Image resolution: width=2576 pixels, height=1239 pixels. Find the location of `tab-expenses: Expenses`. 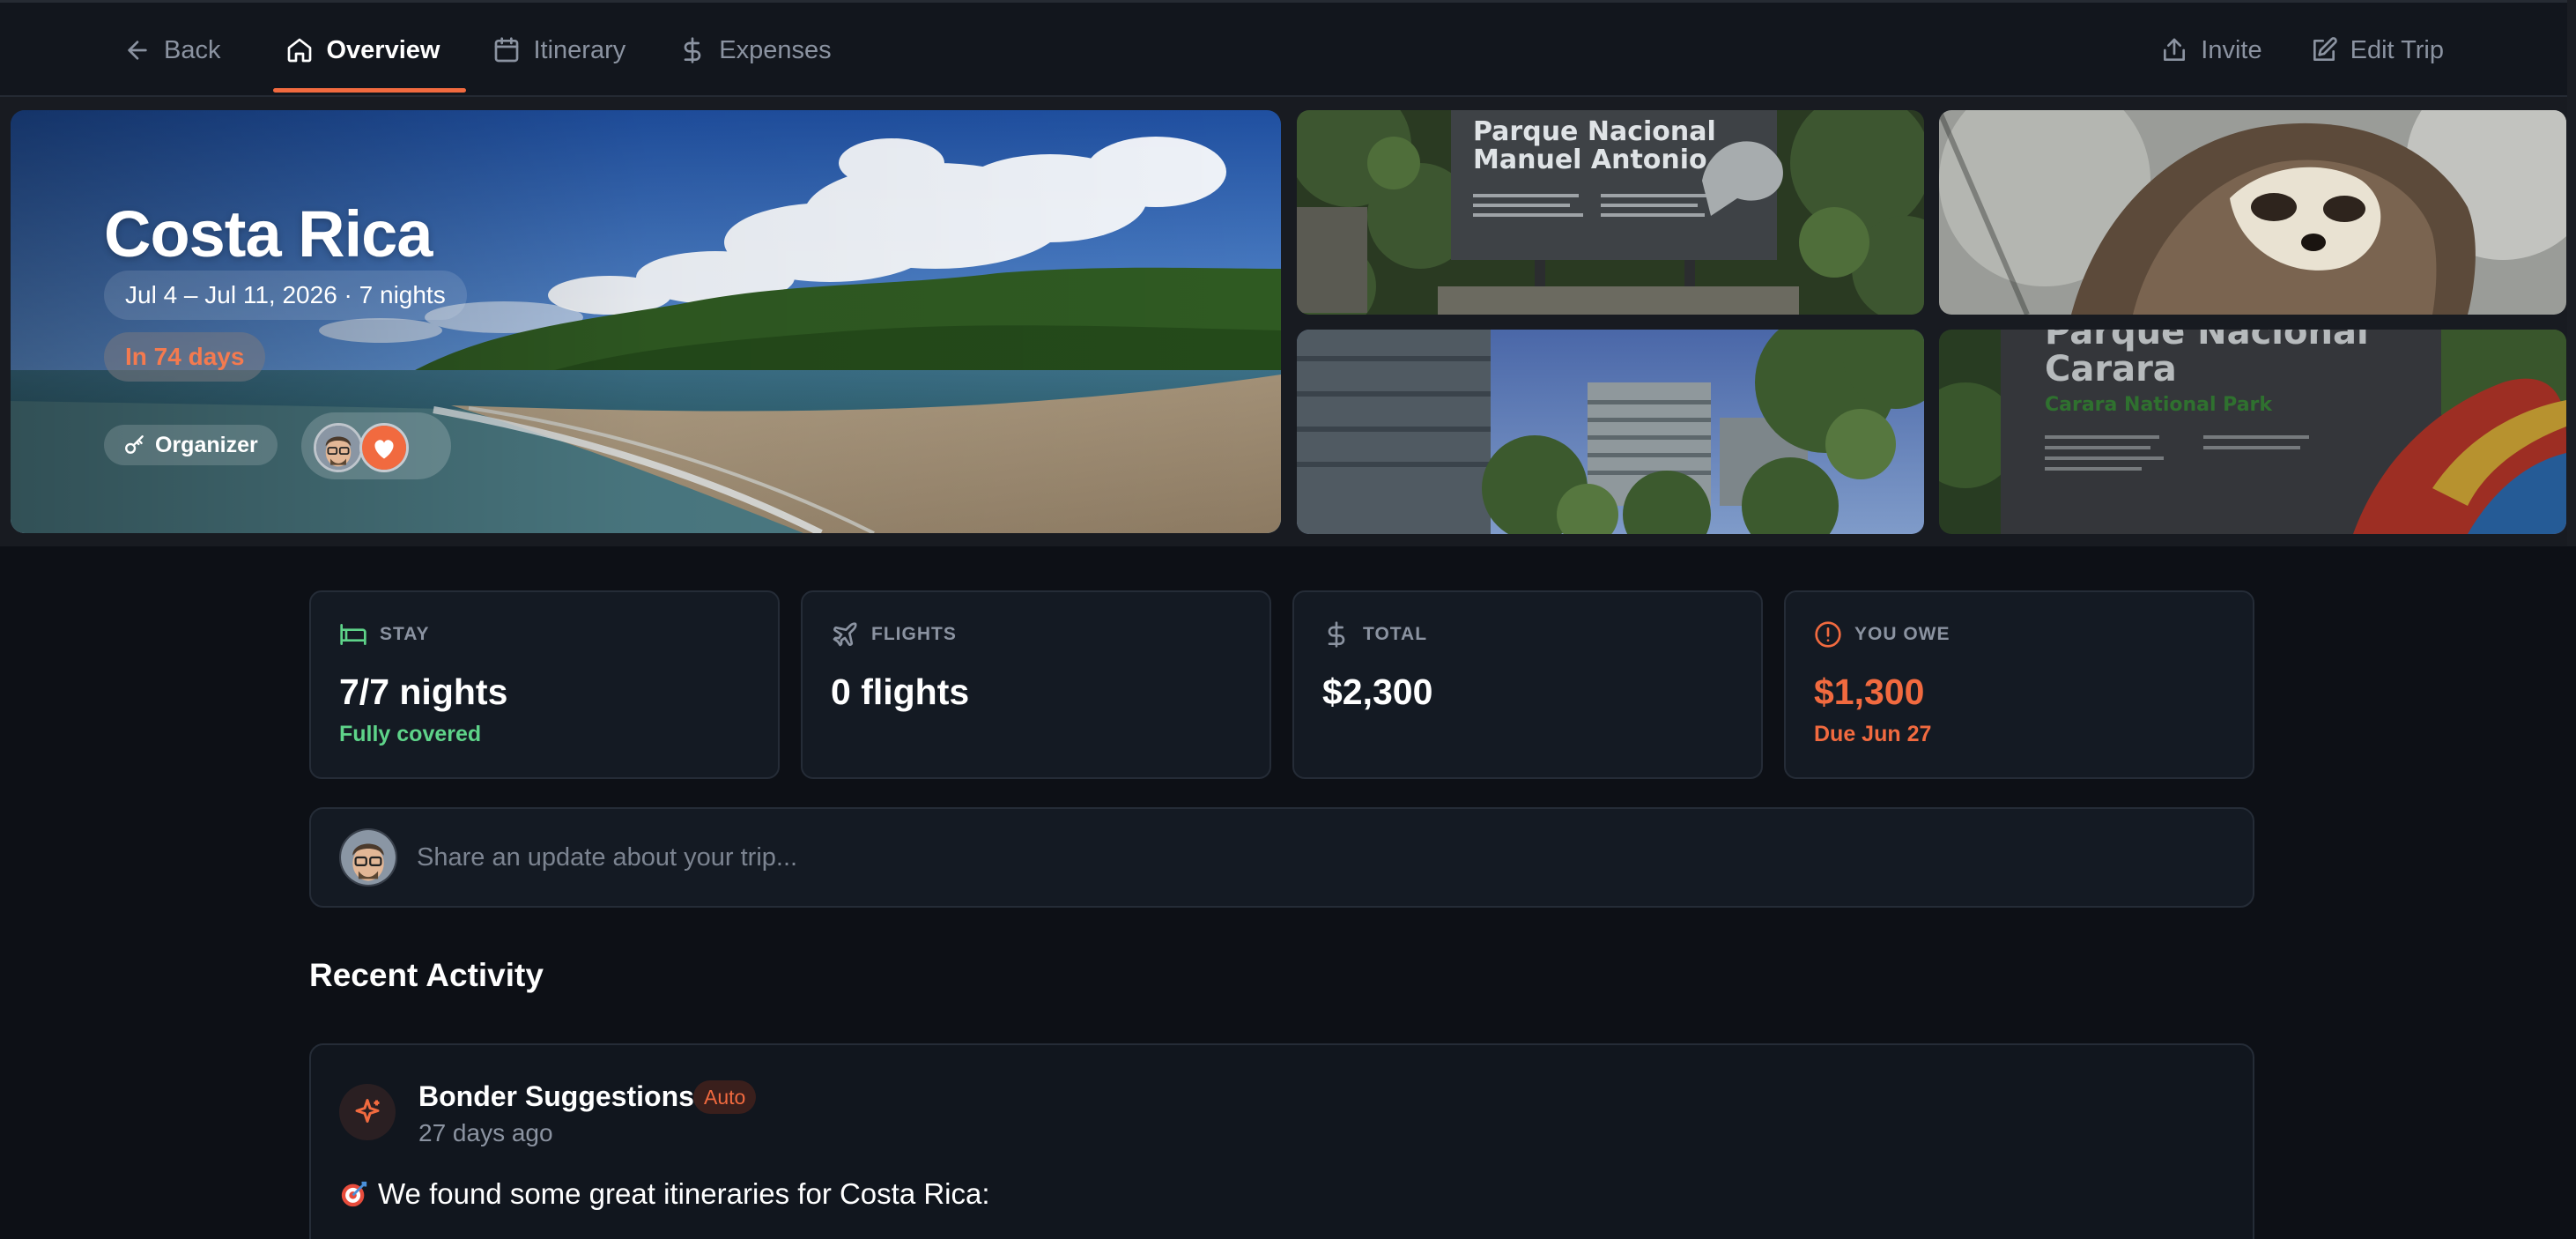

tab-expenses: Expenses is located at coordinates (754, 51).